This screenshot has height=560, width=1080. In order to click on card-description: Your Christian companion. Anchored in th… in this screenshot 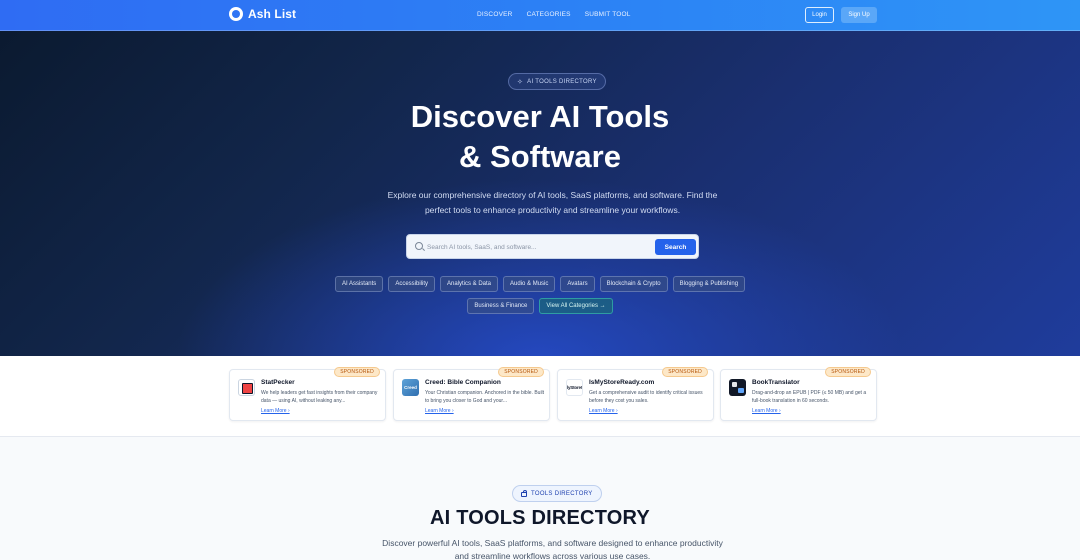, I will do `click(485, 397)`.